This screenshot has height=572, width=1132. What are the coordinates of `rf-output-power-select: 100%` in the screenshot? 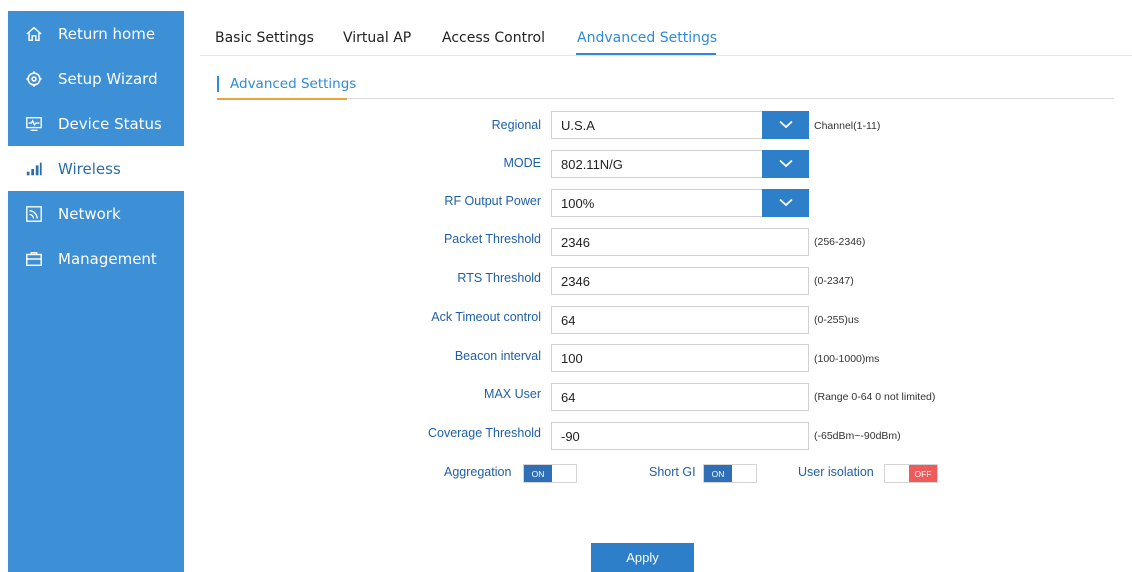 It's located at (680, 202).